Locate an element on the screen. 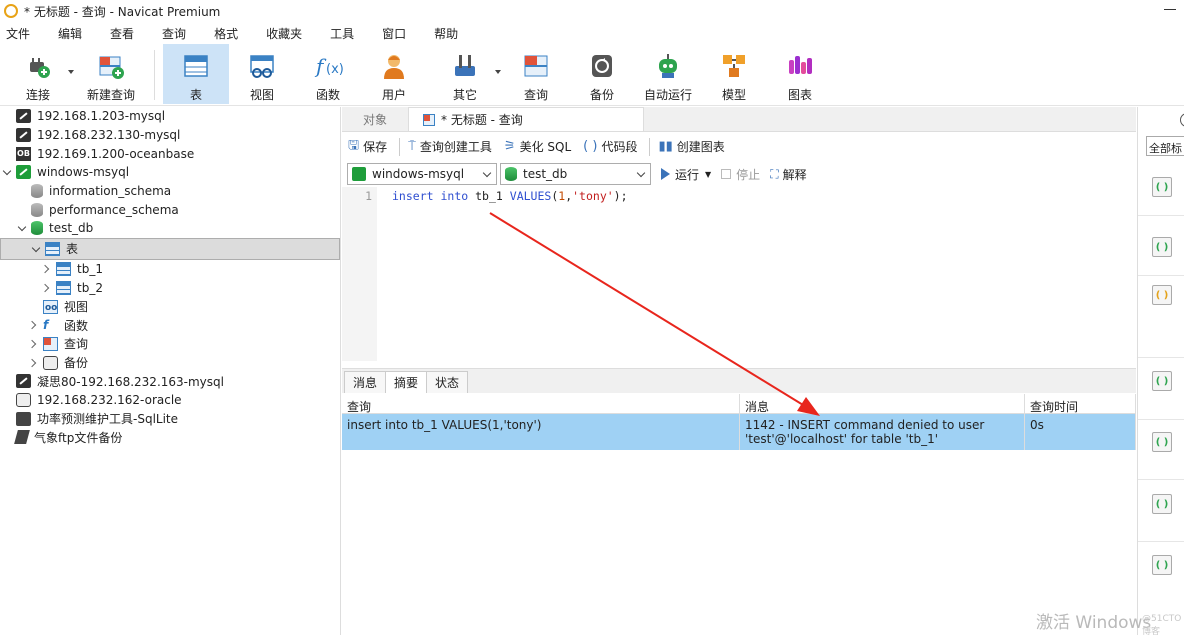 This screenshot has width=1184, height=637. query-icon is located at coordinates (50, 343).